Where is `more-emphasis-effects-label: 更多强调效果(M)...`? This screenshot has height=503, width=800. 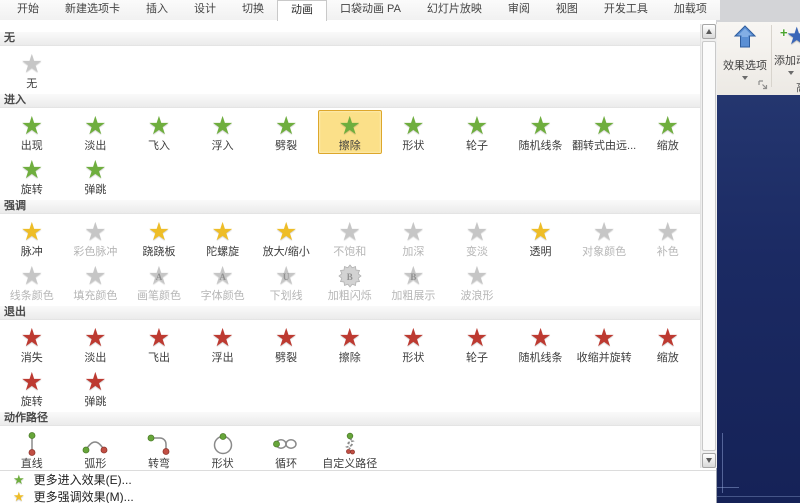
more-emphasis-effects-label: 更多强调效果(M)... is located at coordinates (83, 496).